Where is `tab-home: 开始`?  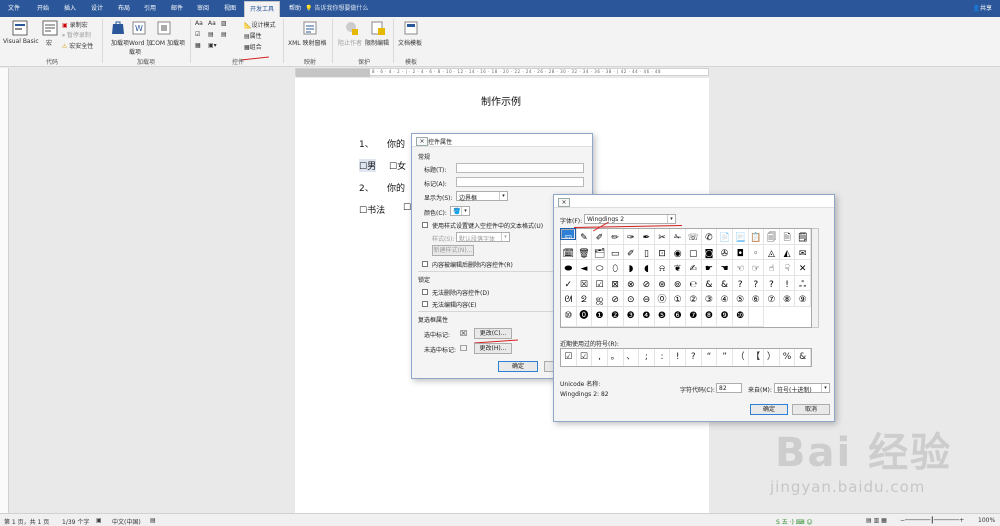 tab-home: 开始 is located at coordinates (43, 7).